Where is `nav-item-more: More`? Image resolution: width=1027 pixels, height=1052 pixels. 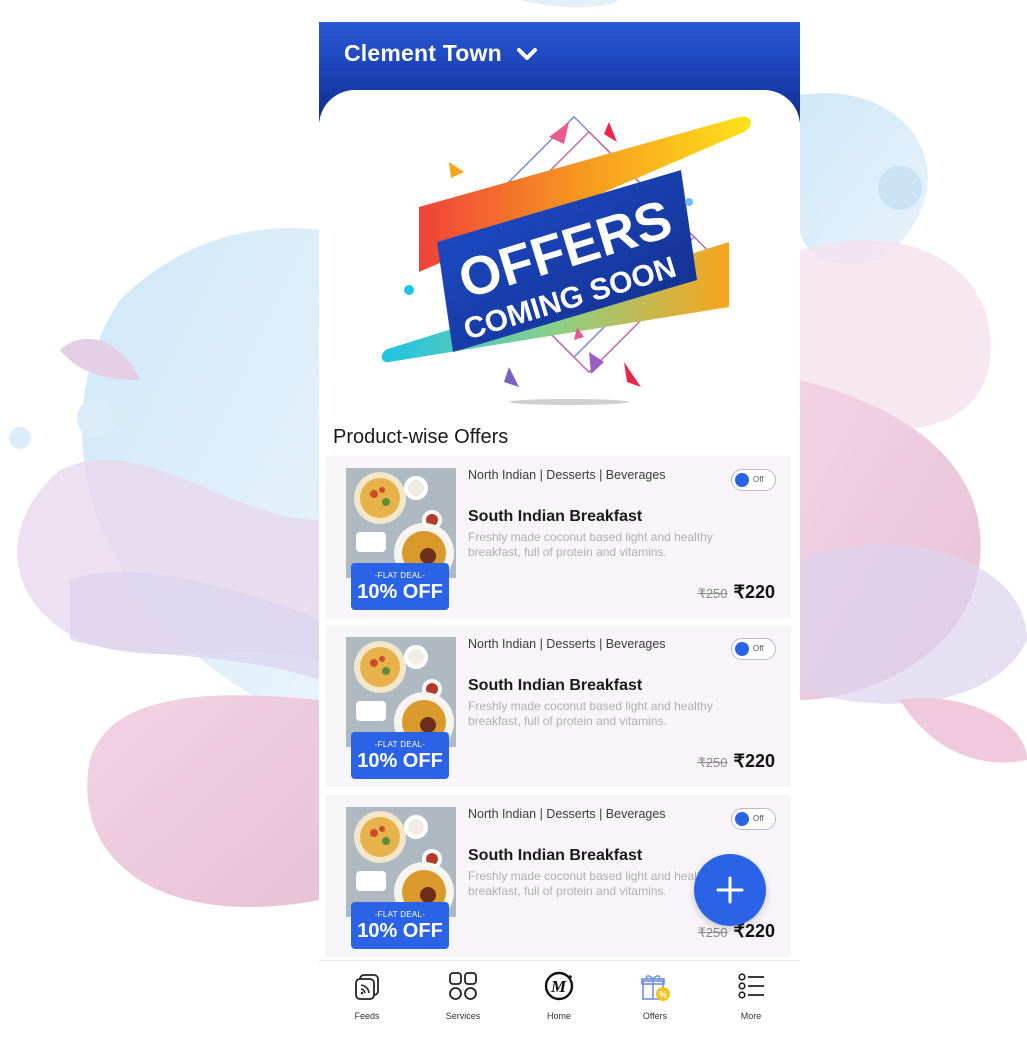
nav-item-more: More is located at coordinates (751, 996).